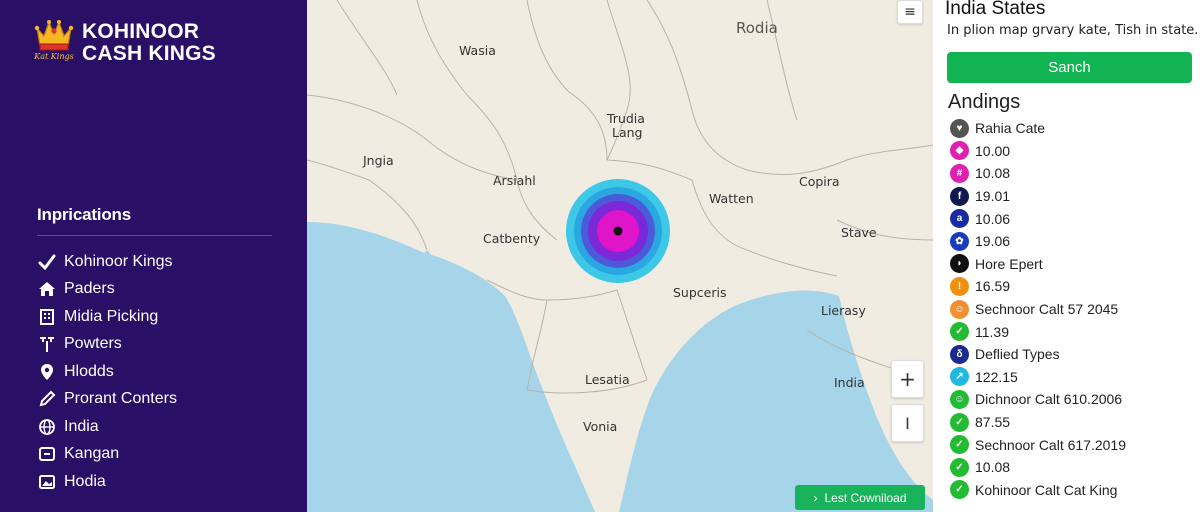 This screenshot has width=1200, height=512. Describe the element at coordinates (993, 150) in the screenshot. I see `finding-label: 10.00` at that location.